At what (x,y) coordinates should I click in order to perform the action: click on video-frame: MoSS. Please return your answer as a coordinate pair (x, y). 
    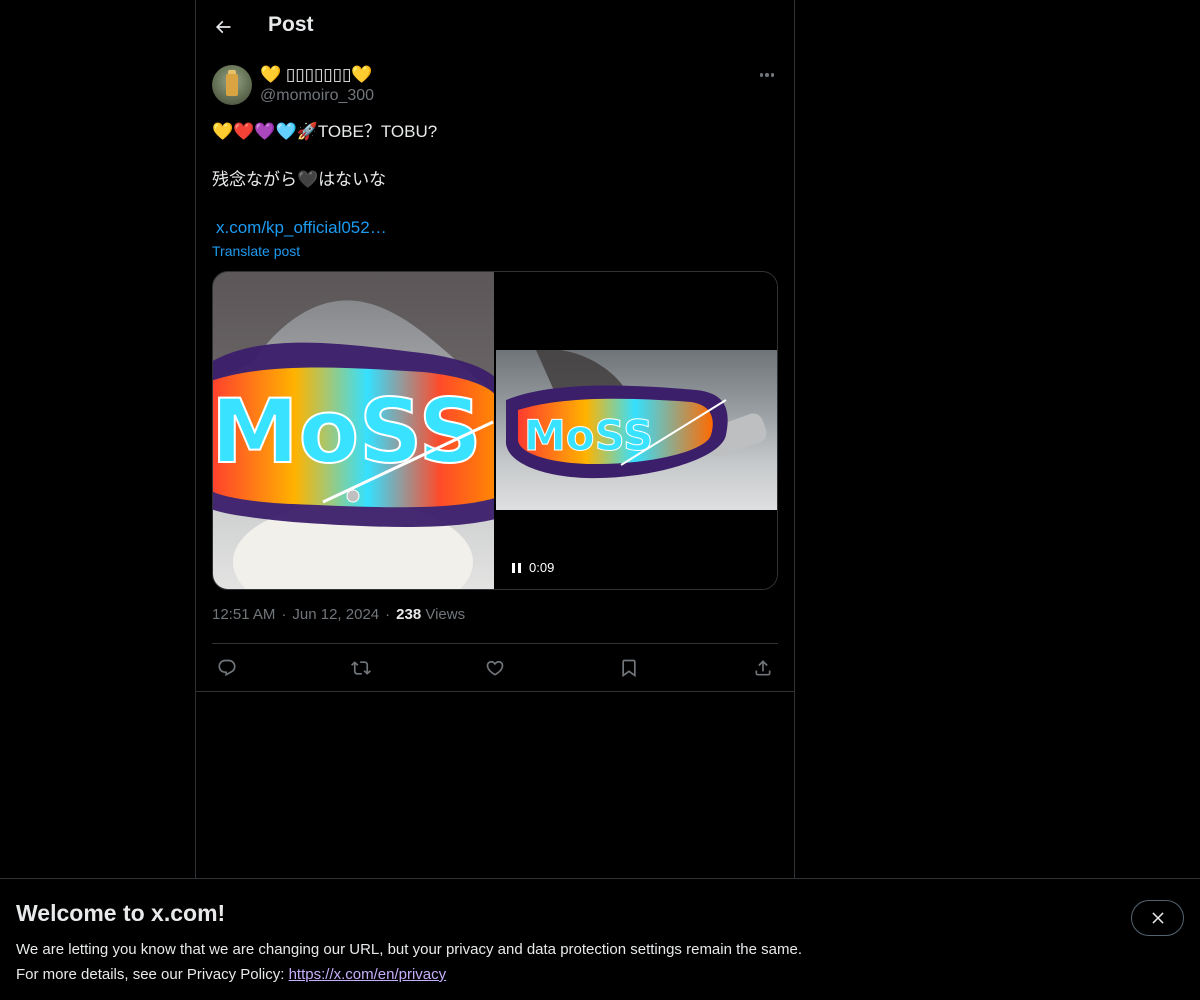
    Looking at the image, I should click on (636, 430).